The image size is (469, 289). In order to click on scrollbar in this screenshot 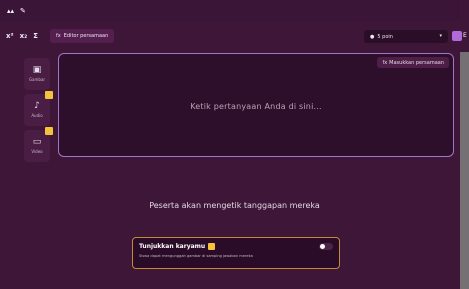, I will do `click(464, 170)`.